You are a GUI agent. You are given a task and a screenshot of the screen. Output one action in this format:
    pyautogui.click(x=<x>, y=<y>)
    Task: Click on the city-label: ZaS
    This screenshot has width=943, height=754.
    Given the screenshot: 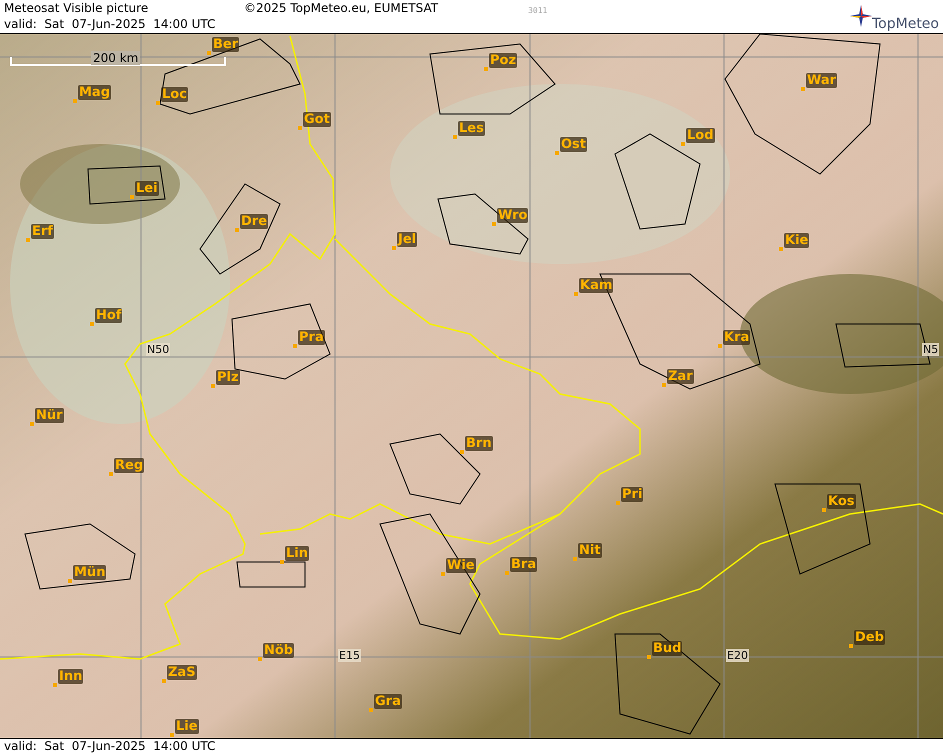 What is the action you would take?
    pyautogui.click(x=182, y=672)
    